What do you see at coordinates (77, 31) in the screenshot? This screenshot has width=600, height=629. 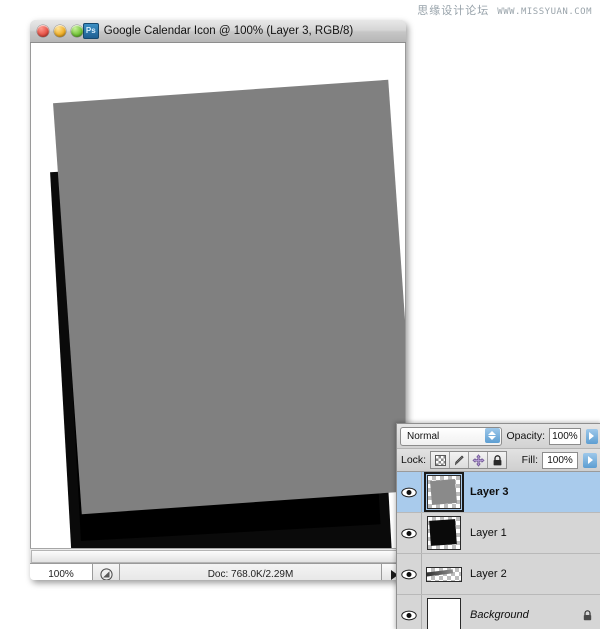 I see `maximize-icon` at bounding box center [77, 31].